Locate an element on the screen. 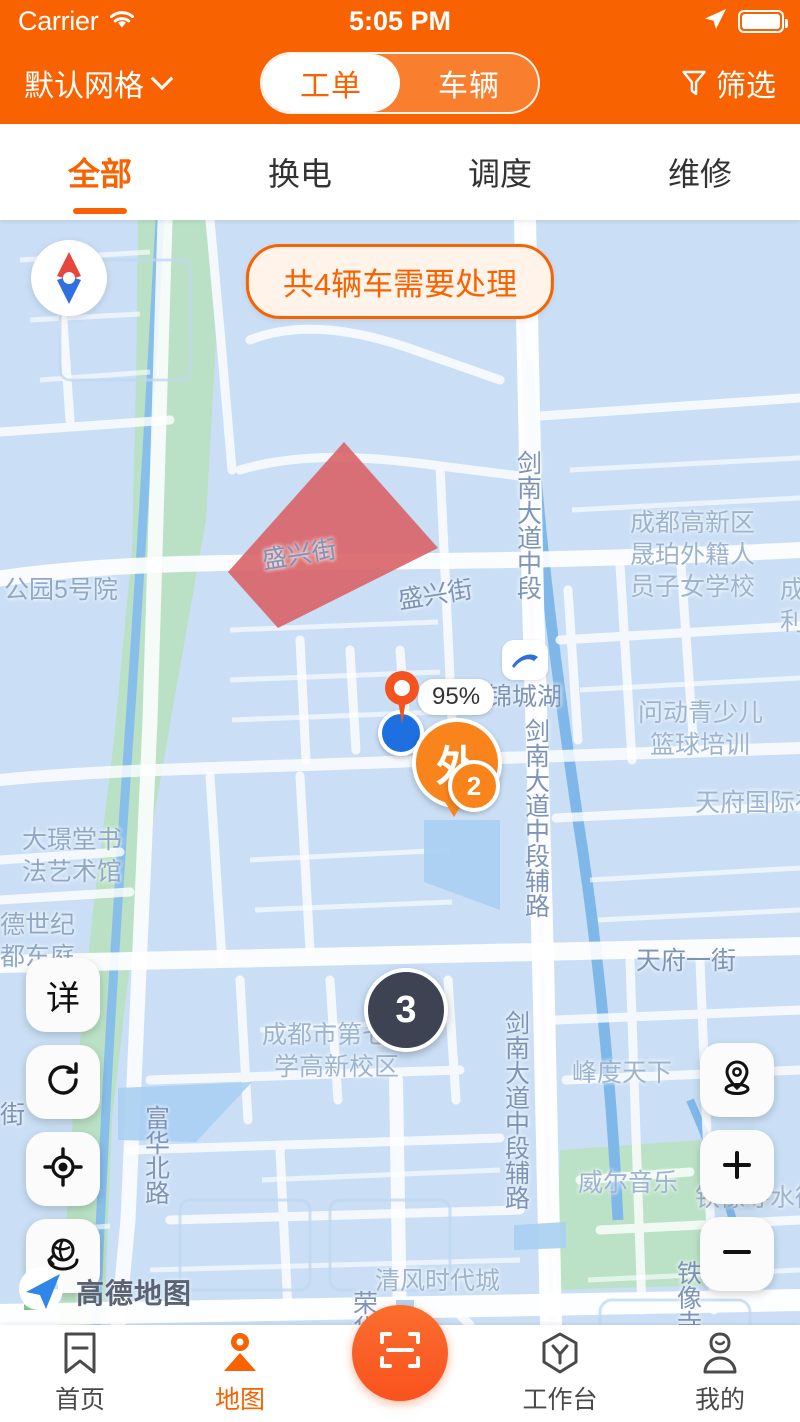 The width and height of the screenshot is (800, 1422). map-attribution: 高德地图 is located at coordinates (104, 1291).